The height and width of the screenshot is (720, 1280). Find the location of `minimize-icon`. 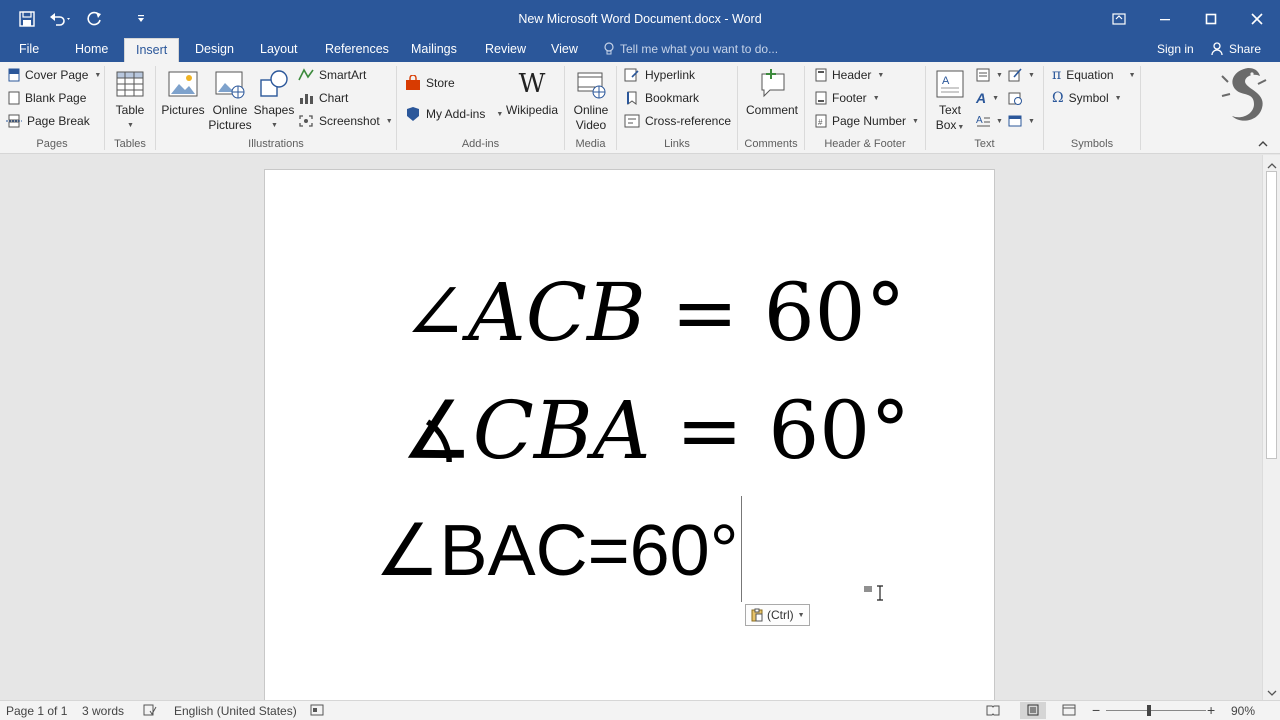

minimize-icon is located at coordinates (1165, 19).